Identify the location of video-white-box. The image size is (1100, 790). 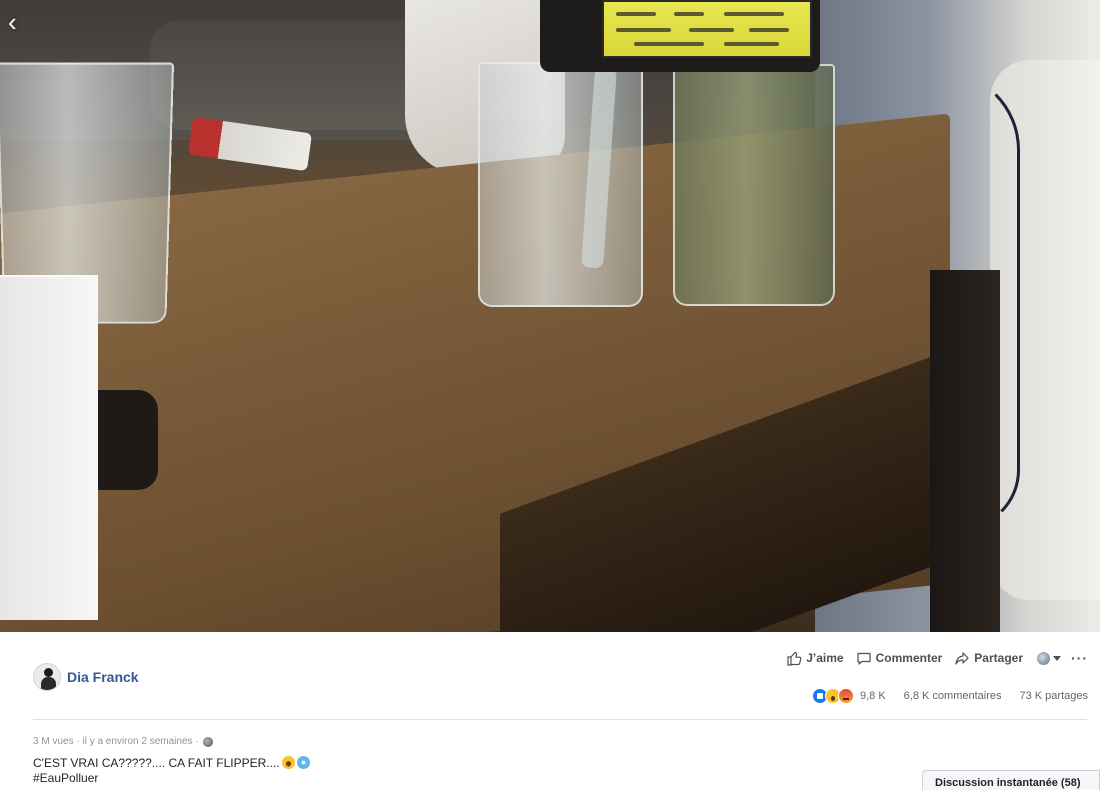
(49, 447).